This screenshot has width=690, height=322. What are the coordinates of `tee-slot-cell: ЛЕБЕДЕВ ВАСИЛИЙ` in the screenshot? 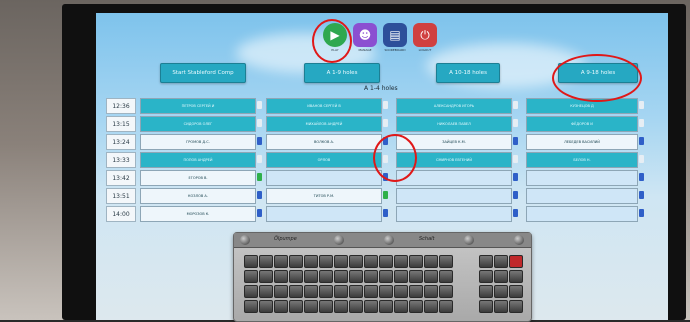 It's located at (582, 142).